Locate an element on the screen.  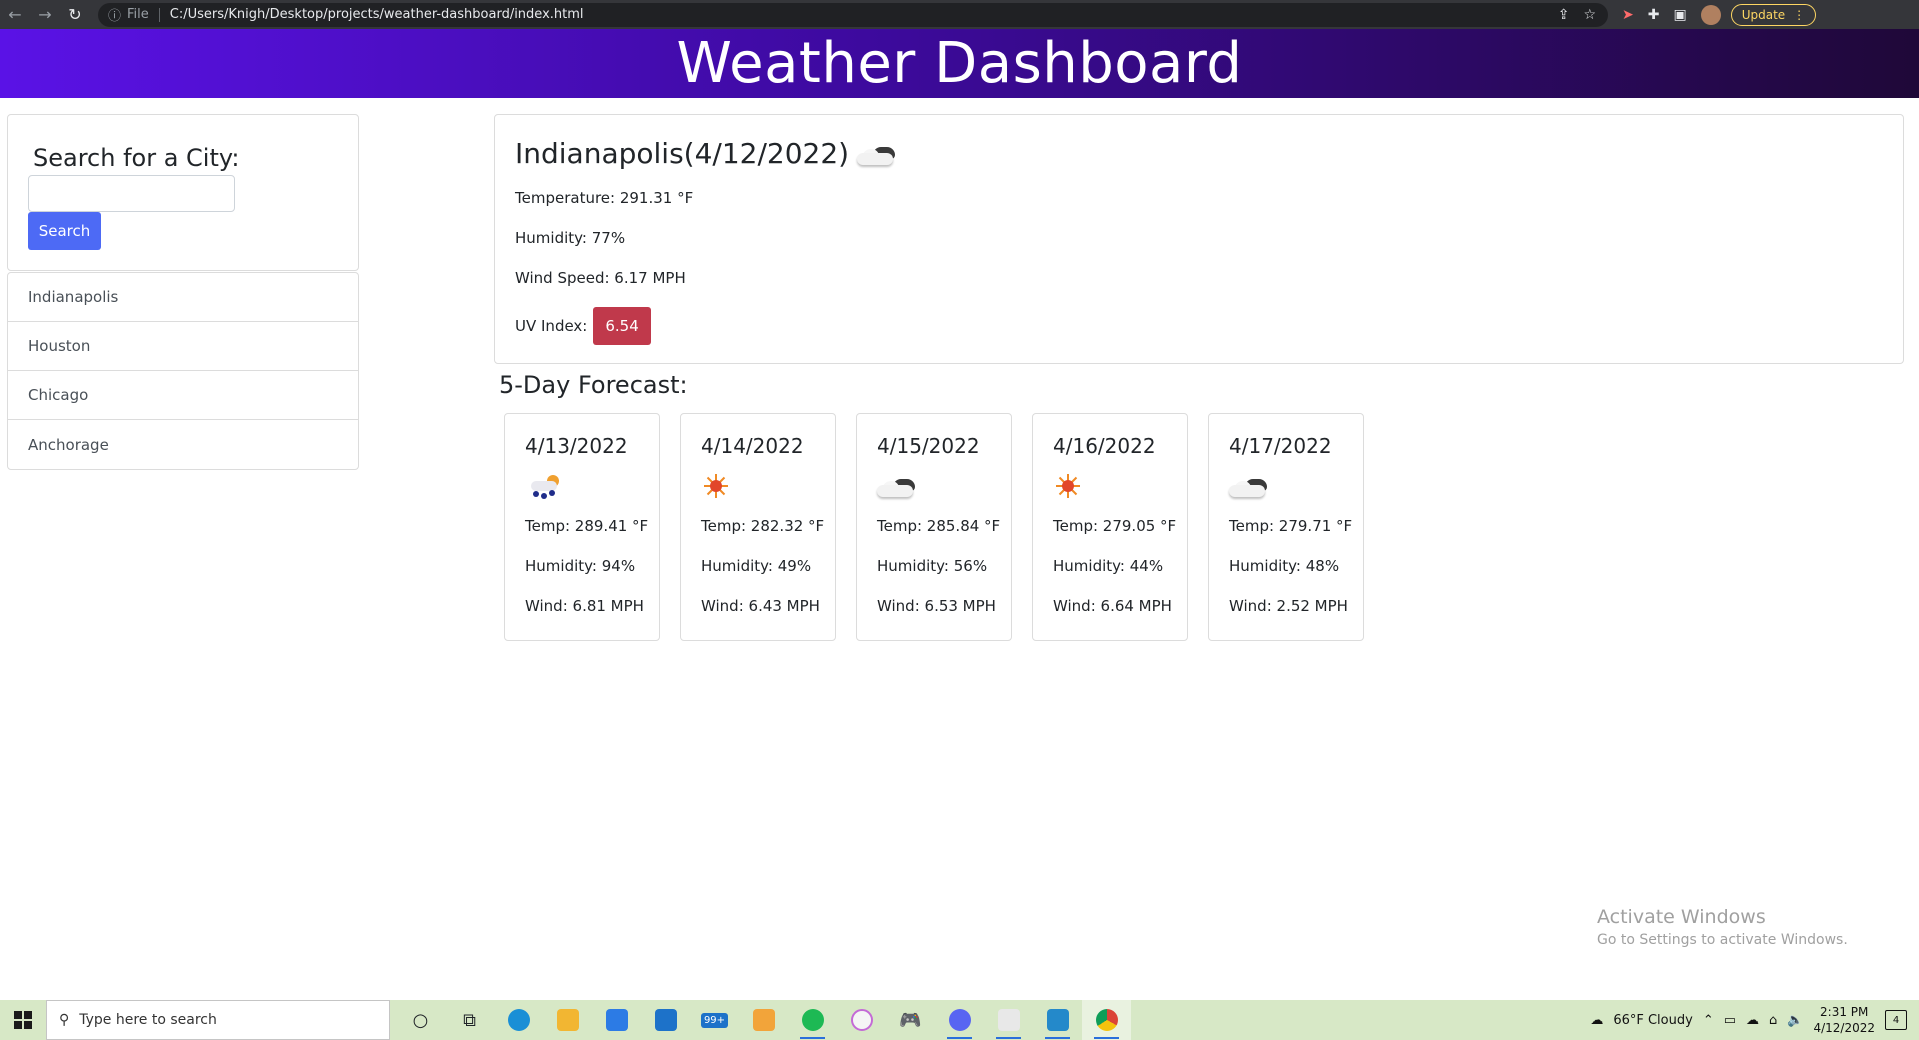
onedrive-icon: ☁ is located at coordinates (1752, 1020).